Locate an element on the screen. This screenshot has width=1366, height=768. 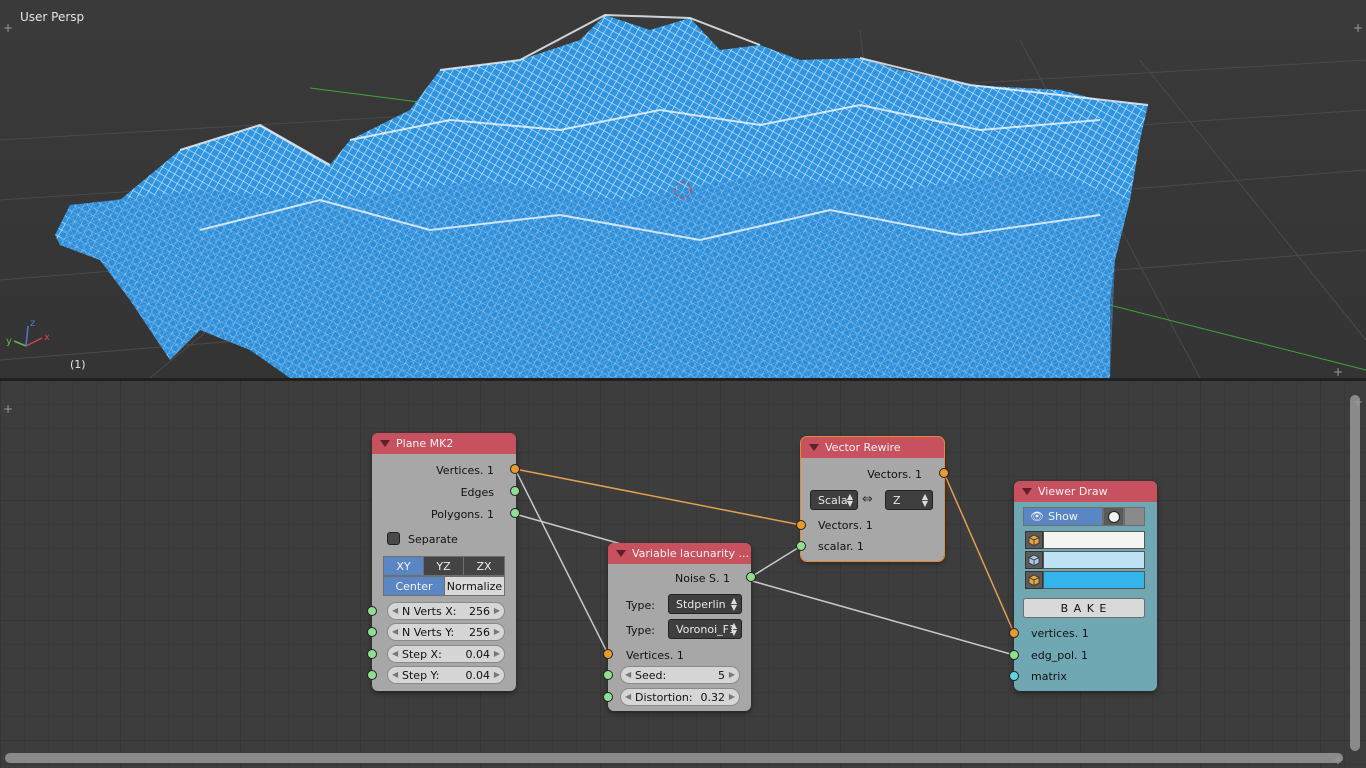
node-header: Viewer Draw is located at coordinates (1085, 491).